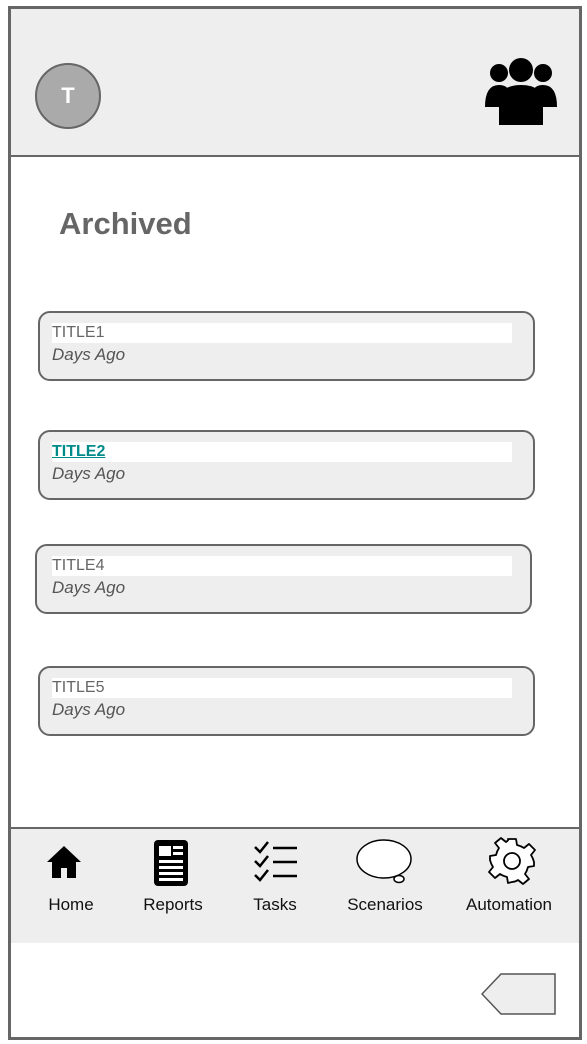 The image size is (587, 1044). I want to click on nav-item-reports: Reports, so click(173, 886).